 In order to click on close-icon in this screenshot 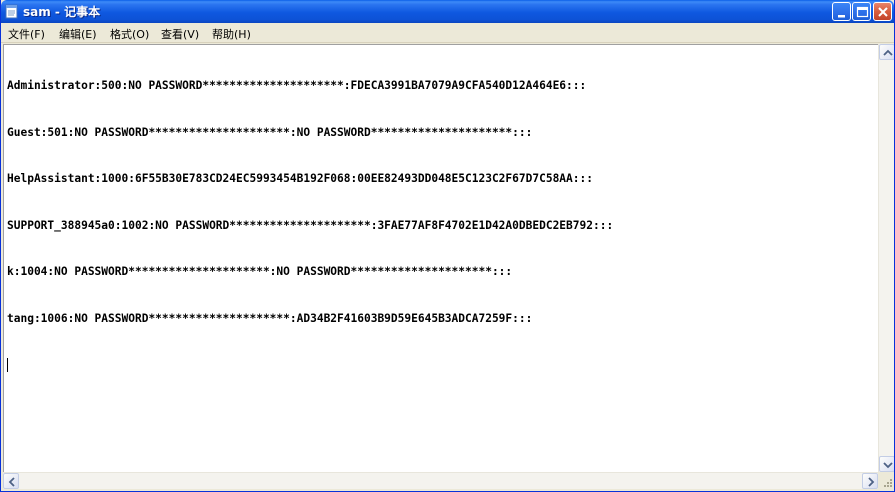, I will do `click(883, 12)`.